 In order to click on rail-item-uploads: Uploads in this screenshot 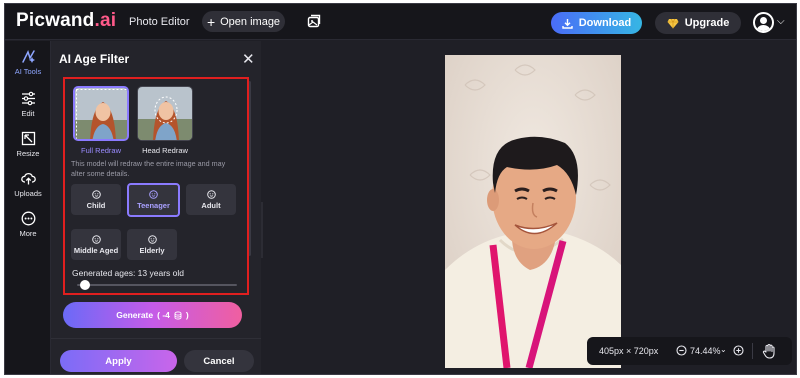, I will do `click(28, 184)`.